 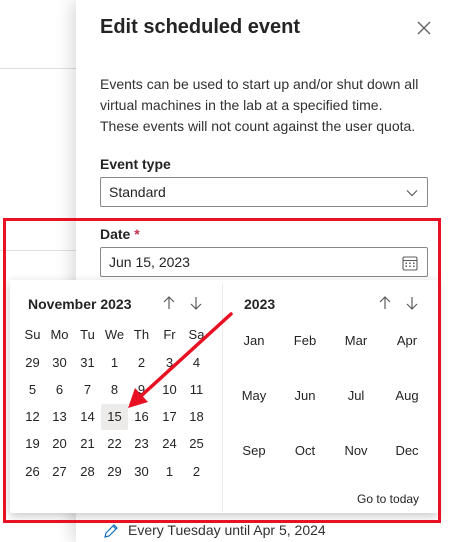 What do you see at coordinates (196, 417) in the screenshot?
I see `calendar-day: 18` at bounding box center [196, 417].